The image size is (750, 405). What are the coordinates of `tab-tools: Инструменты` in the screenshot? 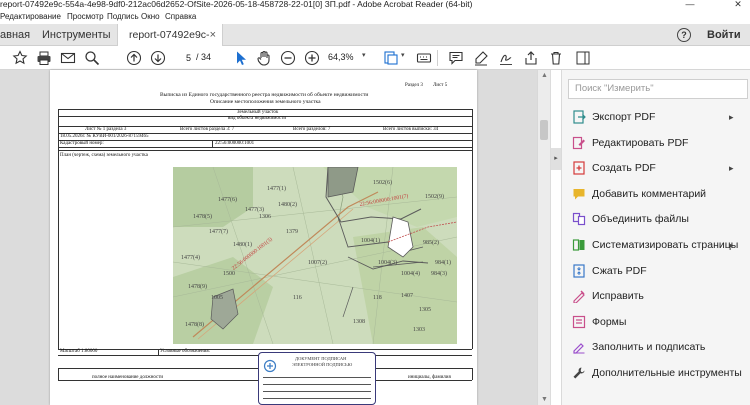 It's located at (76, 35).